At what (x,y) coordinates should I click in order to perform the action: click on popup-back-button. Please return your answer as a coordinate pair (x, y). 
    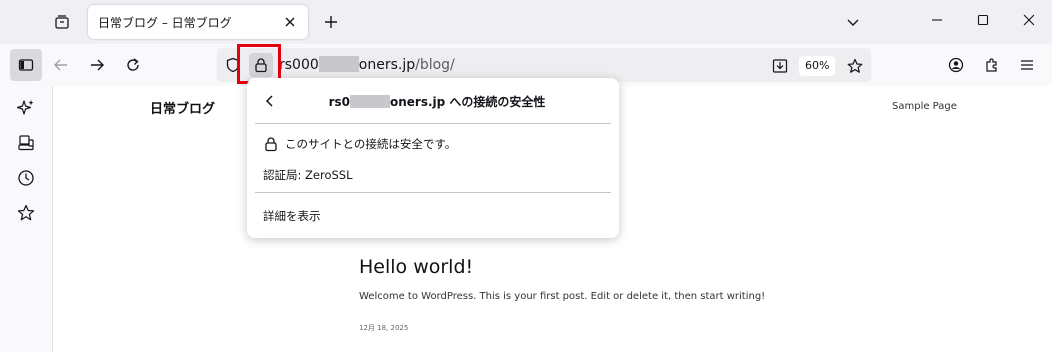
    Looking at the image, I should click on (270, 101).